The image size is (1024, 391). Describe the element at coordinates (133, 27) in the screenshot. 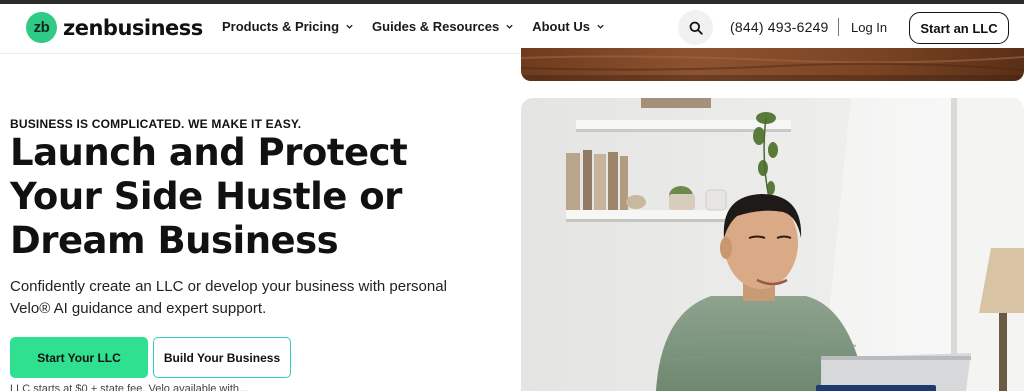

I see `logo-wordmark: zenbusiness` at that location.